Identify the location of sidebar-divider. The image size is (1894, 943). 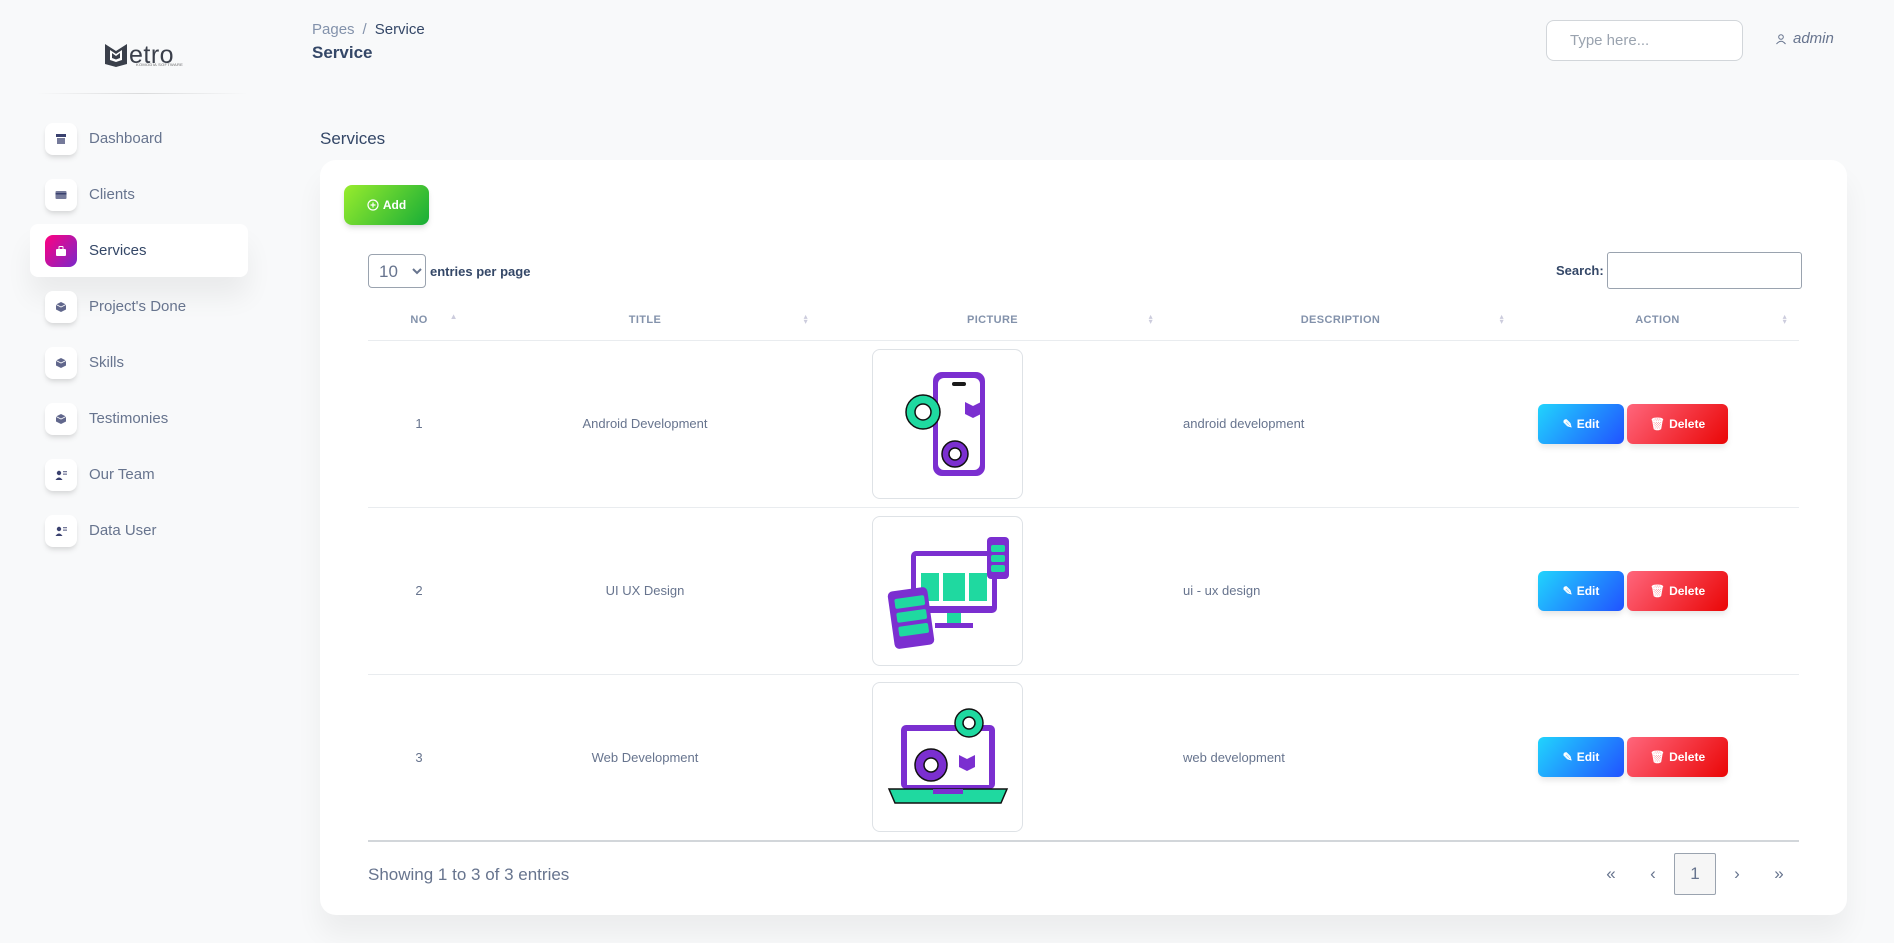
(142, 93).